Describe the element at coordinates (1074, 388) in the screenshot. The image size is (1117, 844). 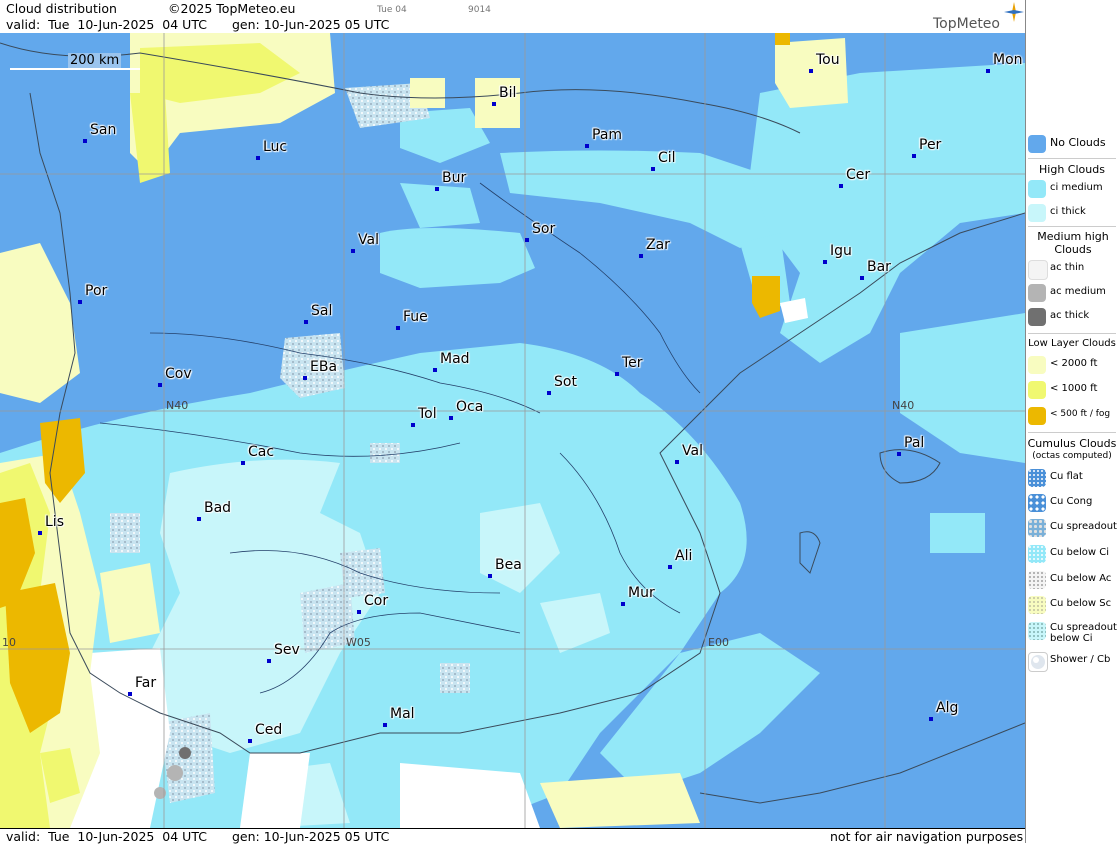
I see `legend-label: < 1000 ft` at that location.